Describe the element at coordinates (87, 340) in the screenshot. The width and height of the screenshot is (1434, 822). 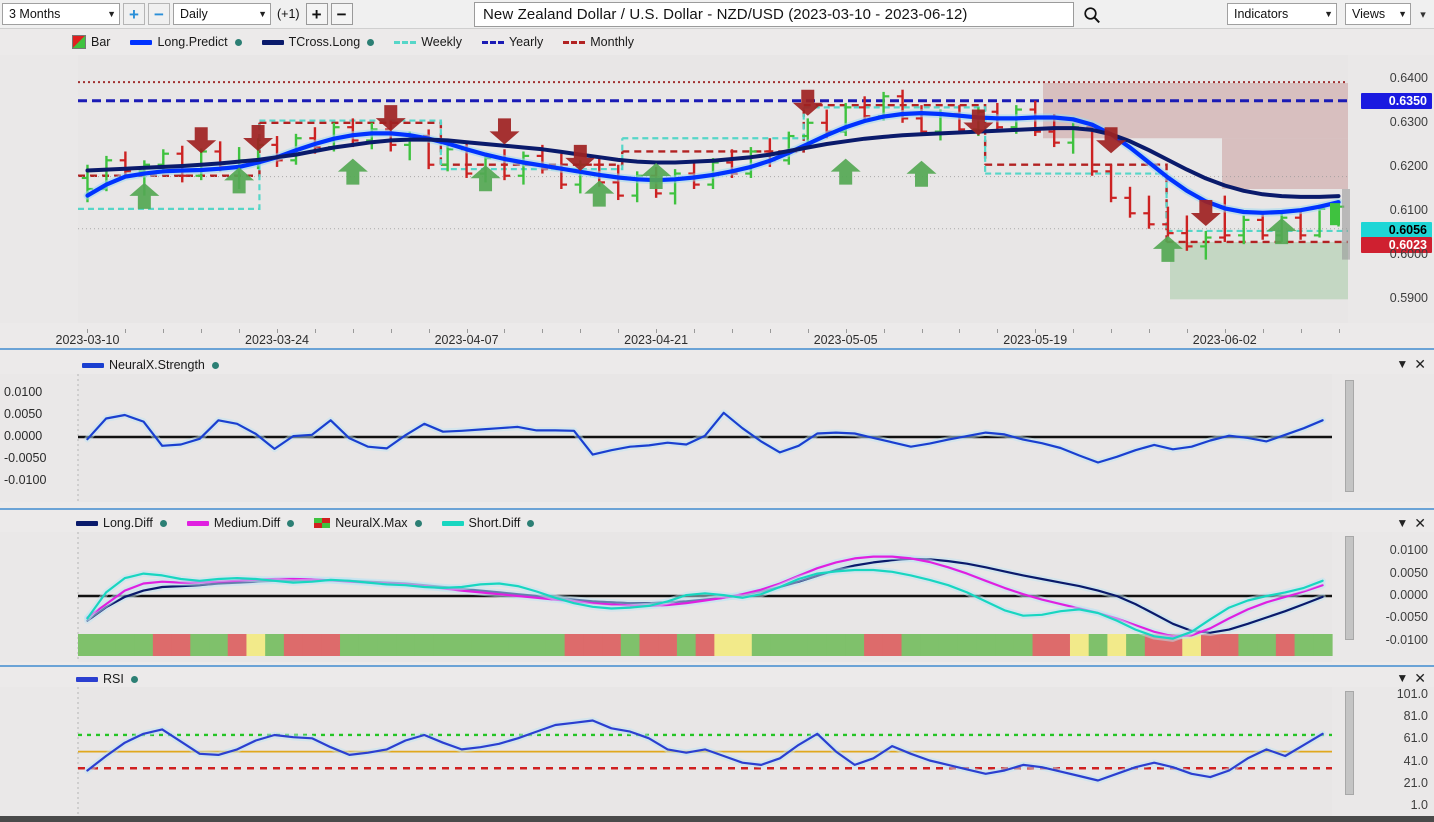
I see `date-axis-label: 2023-03-10` at that location.